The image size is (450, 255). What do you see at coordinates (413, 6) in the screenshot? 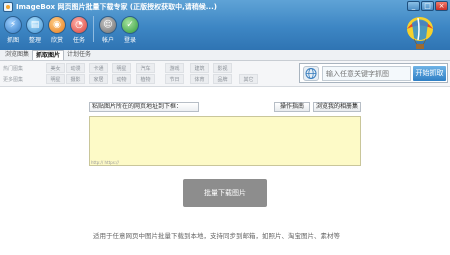
I see `minimize-button: _` at bounding box center [413, 6].